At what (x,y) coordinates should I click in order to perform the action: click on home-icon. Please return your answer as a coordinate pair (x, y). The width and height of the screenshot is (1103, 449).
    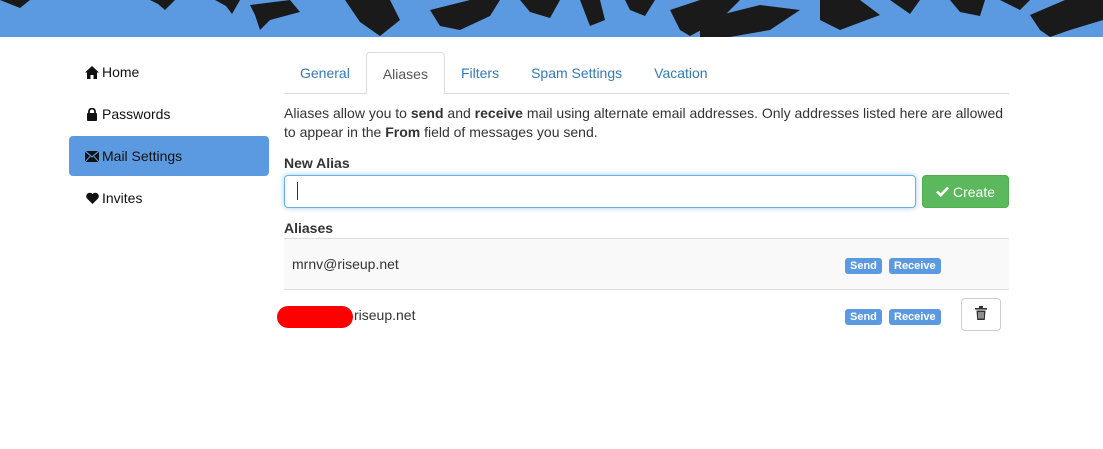
    Looking at the image, I should click on (92, 72).